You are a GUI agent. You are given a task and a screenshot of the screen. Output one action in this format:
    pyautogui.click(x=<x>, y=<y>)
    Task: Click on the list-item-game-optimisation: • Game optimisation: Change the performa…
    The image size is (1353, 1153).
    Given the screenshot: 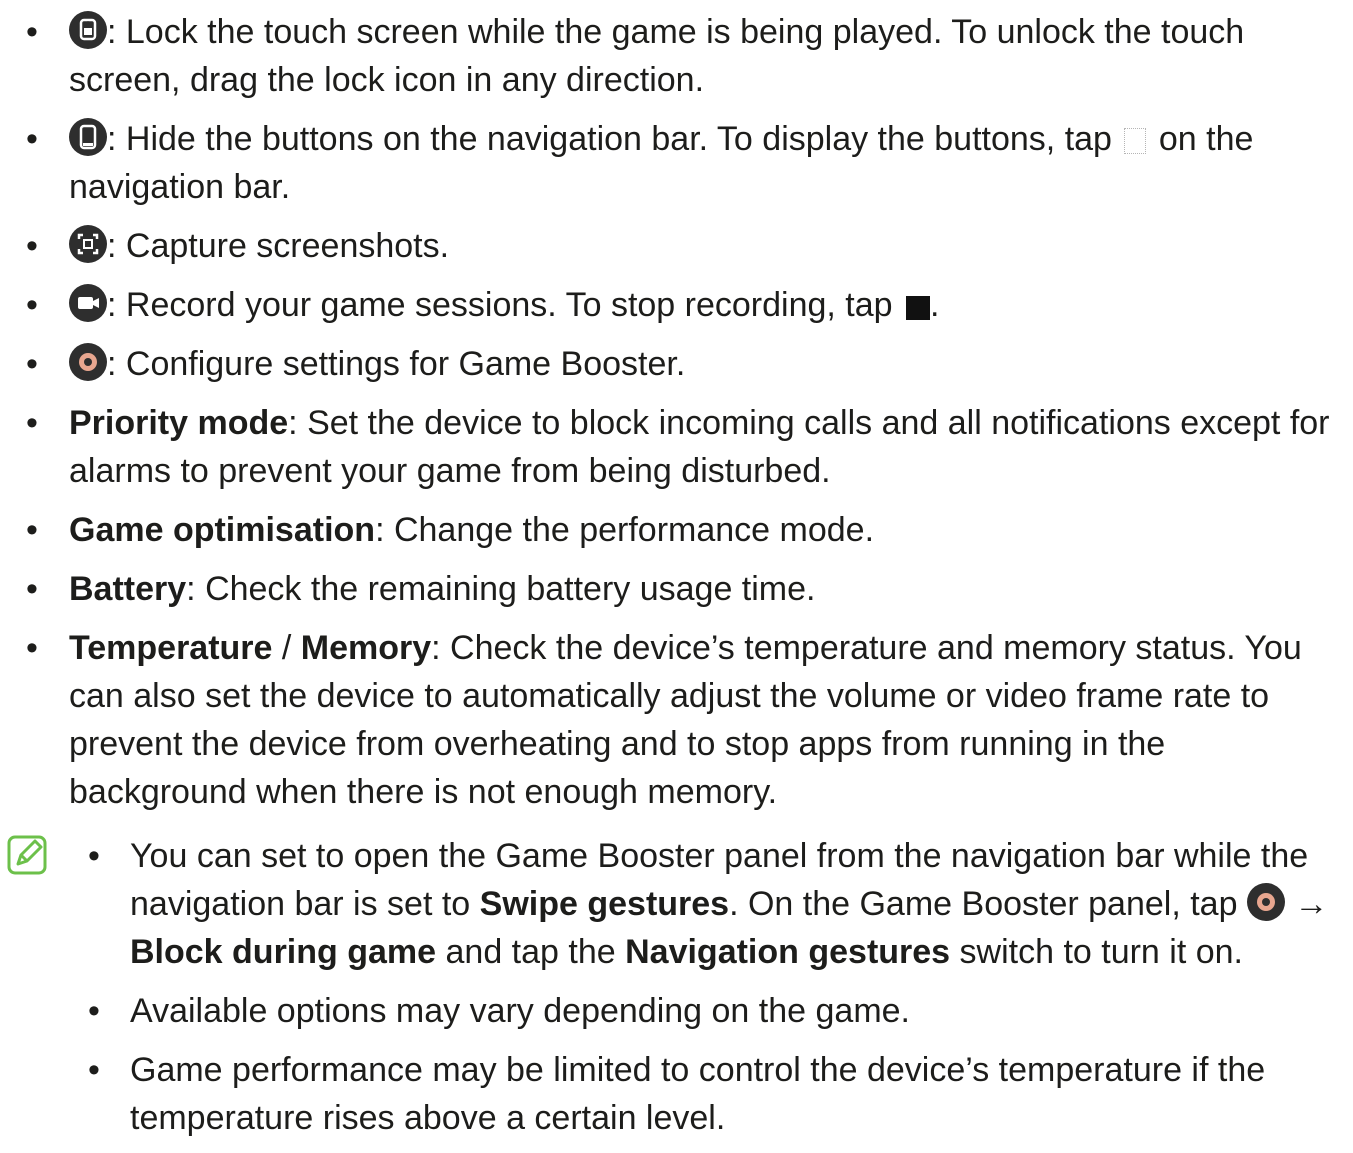 What is the action you would take?
    pyautogui.click(x=676, y=530)
    